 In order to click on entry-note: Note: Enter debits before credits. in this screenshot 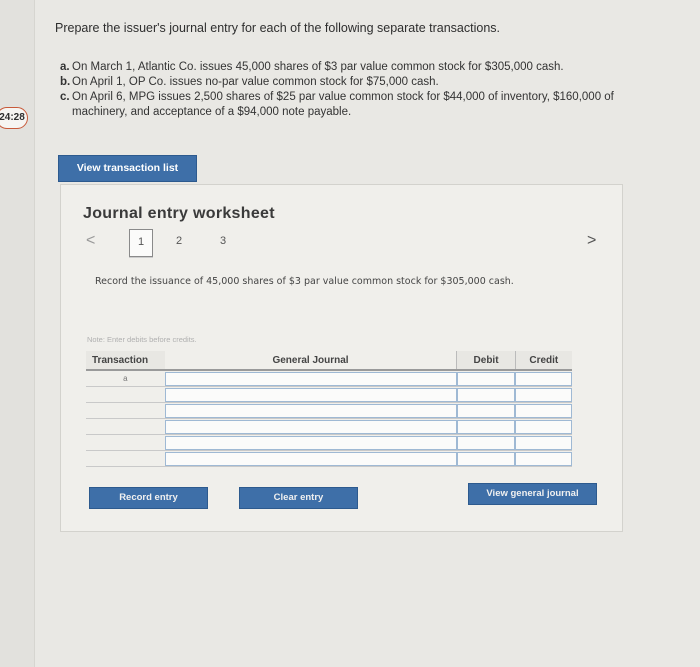, I will do `click(142, 339)`.